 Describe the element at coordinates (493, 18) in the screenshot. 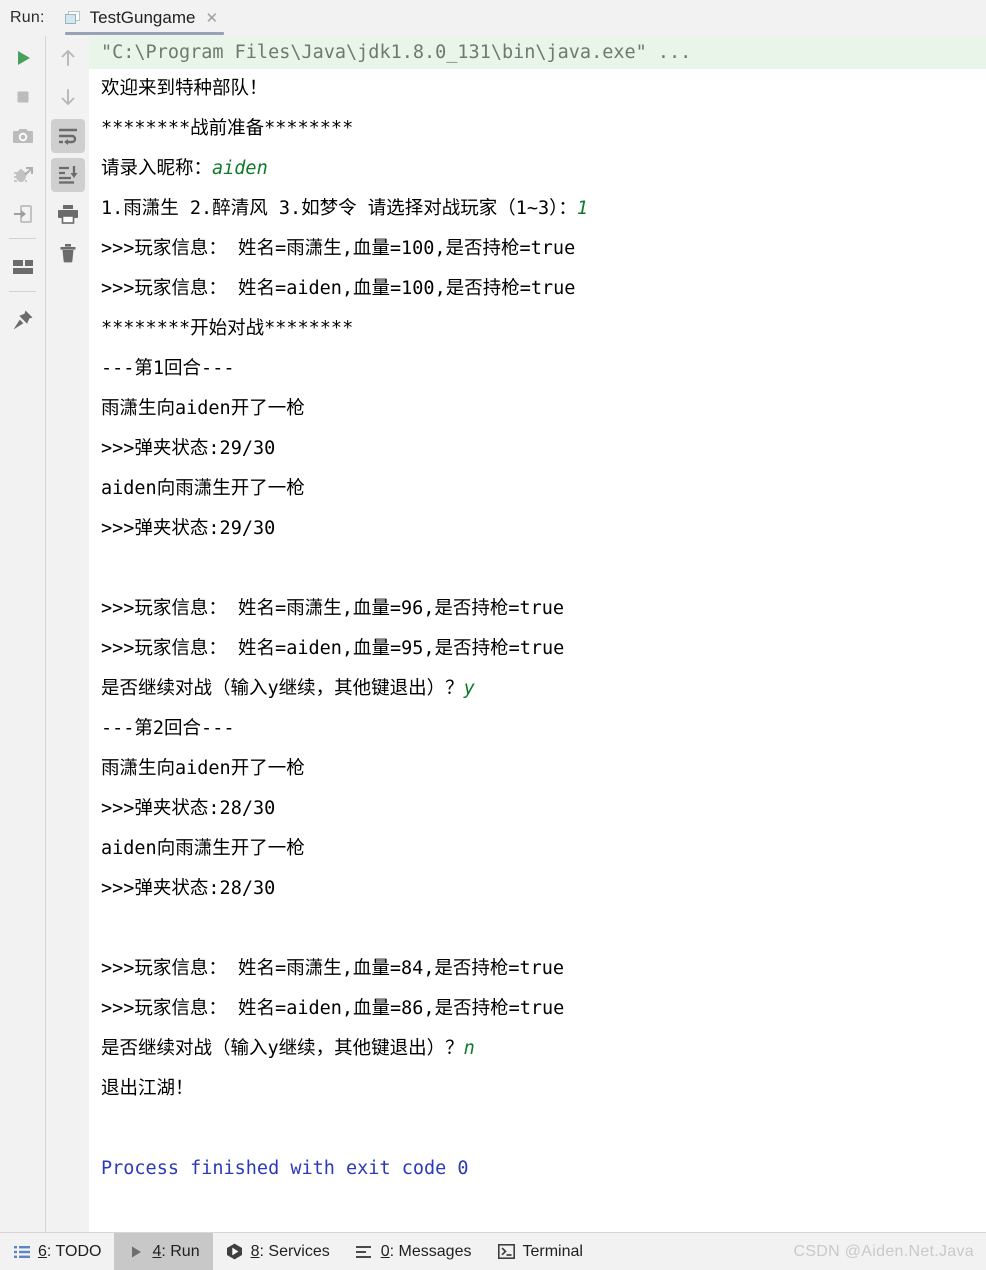

I see `run-tool-window-header: Run: TestGungame ✕` at that location.